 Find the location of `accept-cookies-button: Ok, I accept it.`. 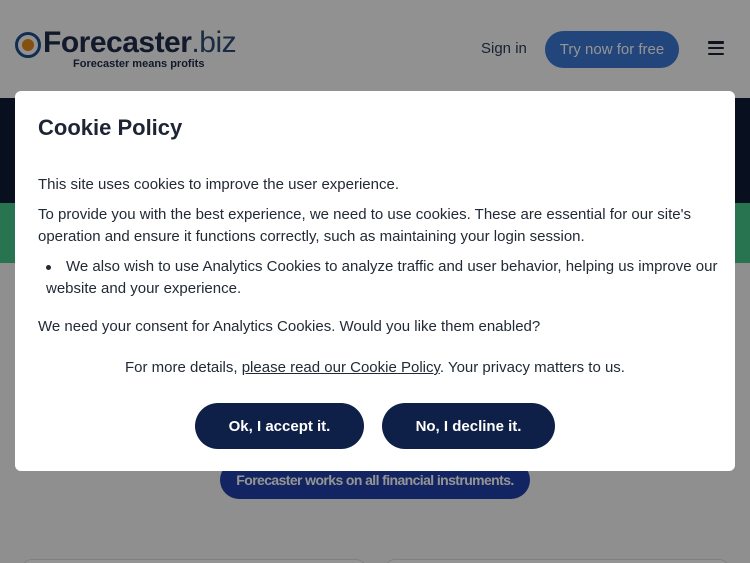

accept-cookies-button: Ok, I accept it. is located at coordinates (279, 426).